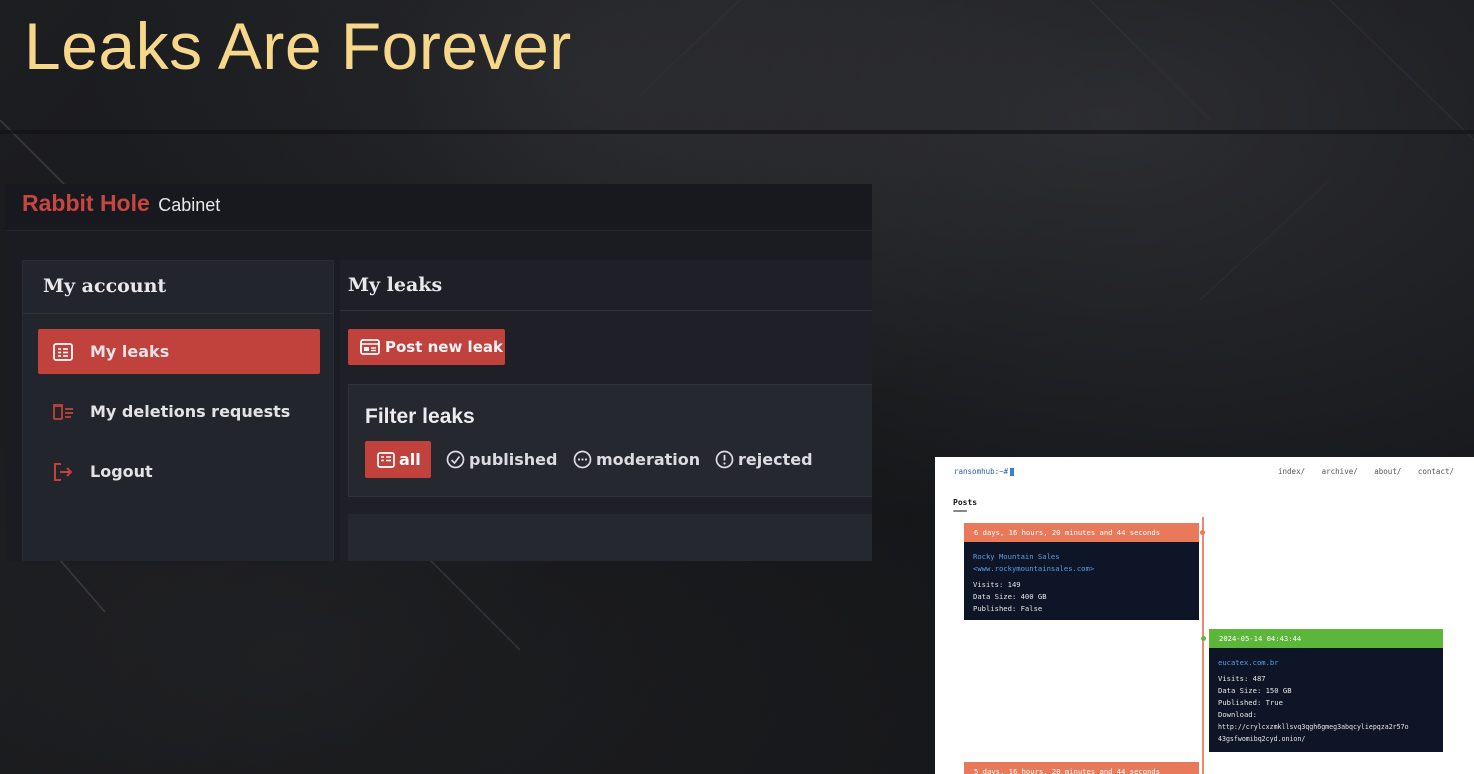  I want to click on card-visits: Visits: 487, so click(1242, 678).